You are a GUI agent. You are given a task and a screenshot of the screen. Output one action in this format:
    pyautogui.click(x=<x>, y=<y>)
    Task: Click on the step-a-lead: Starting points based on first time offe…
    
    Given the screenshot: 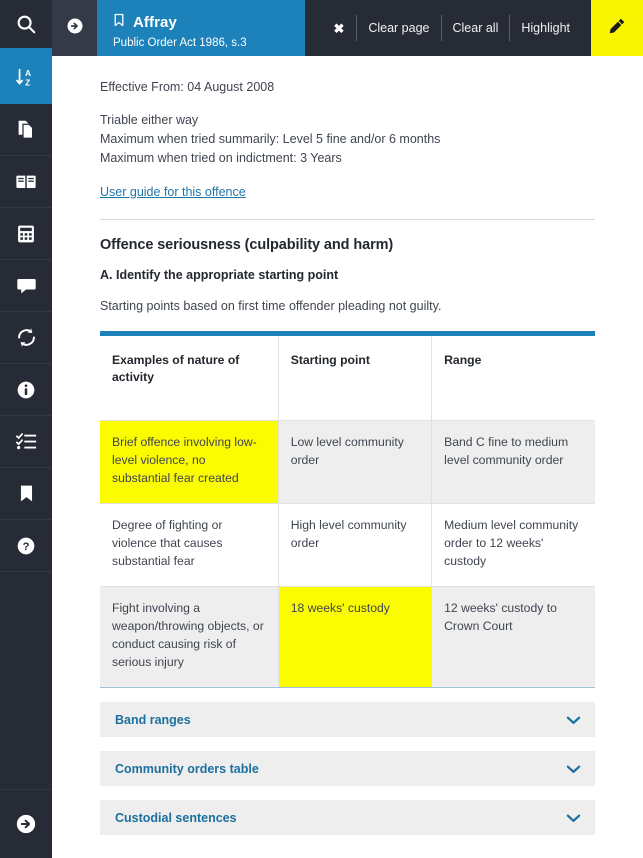 What is the action you would take?
    pyautogui.click(x=271, y=306)
    